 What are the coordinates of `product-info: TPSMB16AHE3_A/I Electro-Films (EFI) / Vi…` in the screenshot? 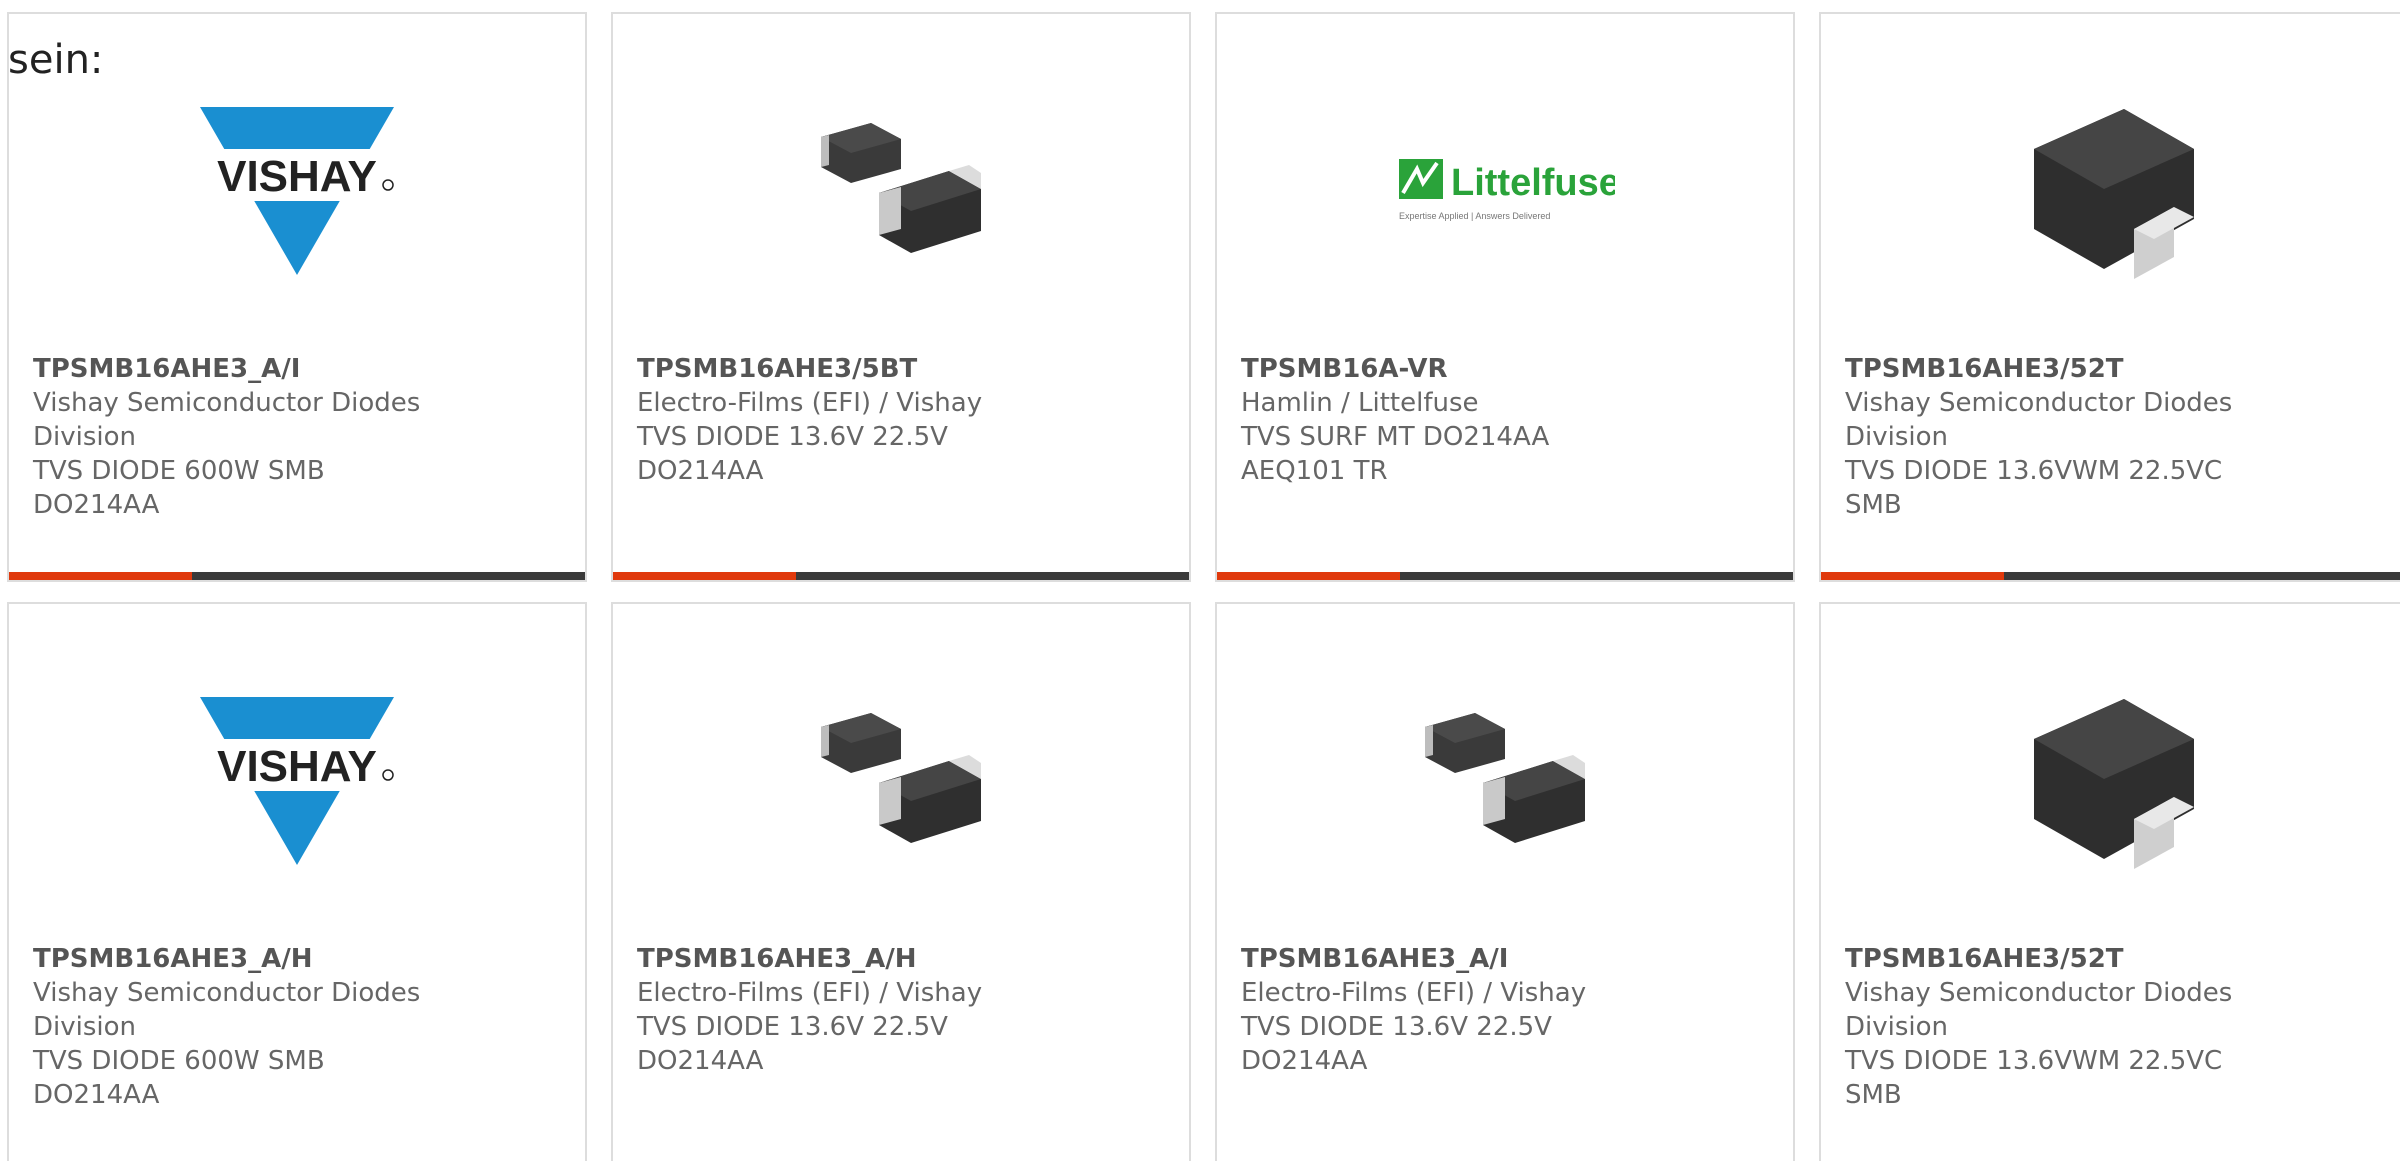 It's located at (1451, 1010).